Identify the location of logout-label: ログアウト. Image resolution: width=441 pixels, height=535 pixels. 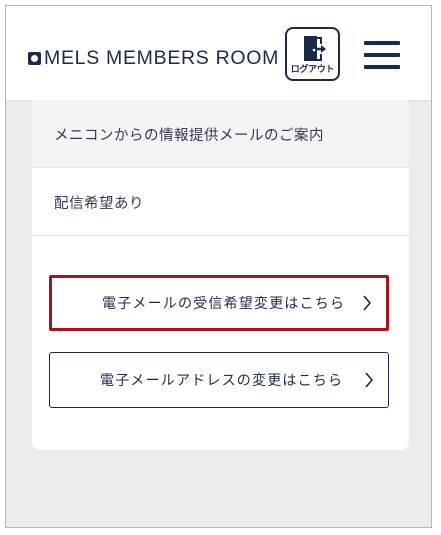
(312, 70).